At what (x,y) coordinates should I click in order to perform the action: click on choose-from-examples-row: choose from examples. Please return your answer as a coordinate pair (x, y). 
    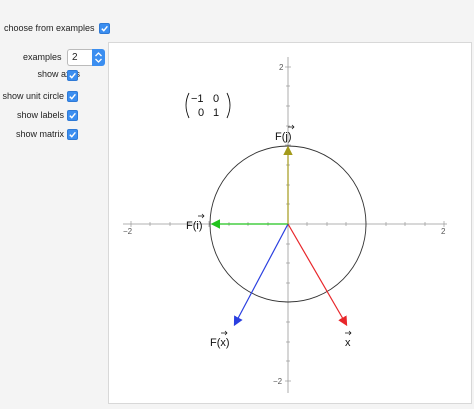
    Looking at the image, I should click on (57, 28).